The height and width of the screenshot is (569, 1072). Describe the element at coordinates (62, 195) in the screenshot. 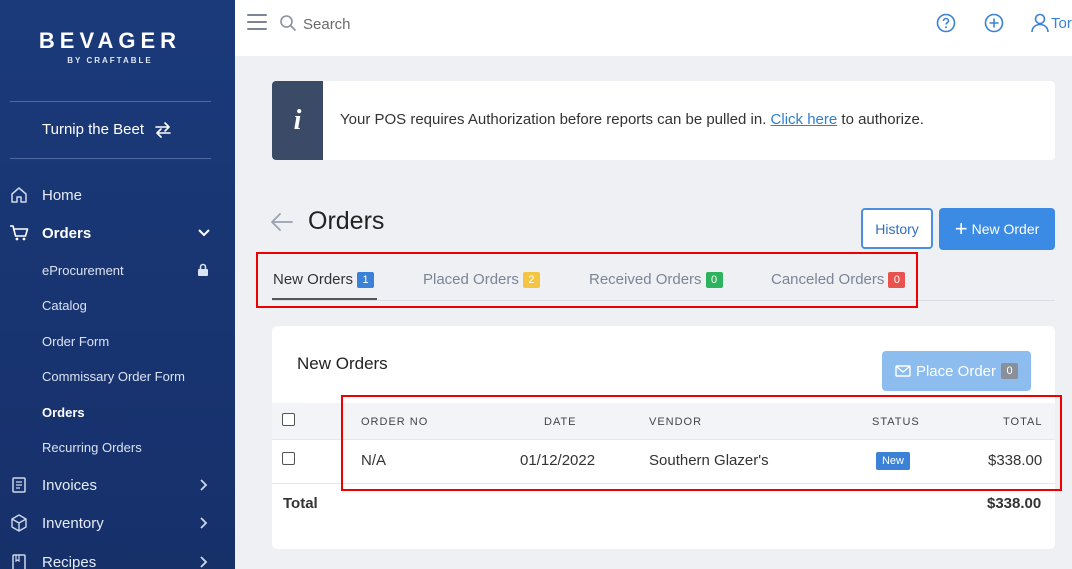

I see `sidebar-item-label: Home` at that location.